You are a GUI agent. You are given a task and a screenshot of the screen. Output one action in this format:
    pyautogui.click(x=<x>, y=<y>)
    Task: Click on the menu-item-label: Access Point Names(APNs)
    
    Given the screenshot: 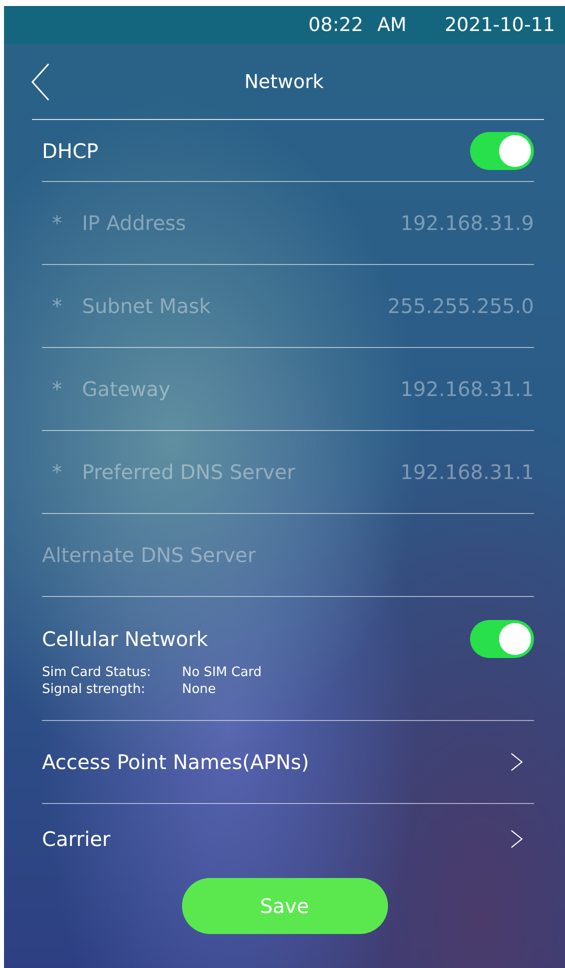 What is the action you would take?
    pyautogui.click(x=175, y=762)
    